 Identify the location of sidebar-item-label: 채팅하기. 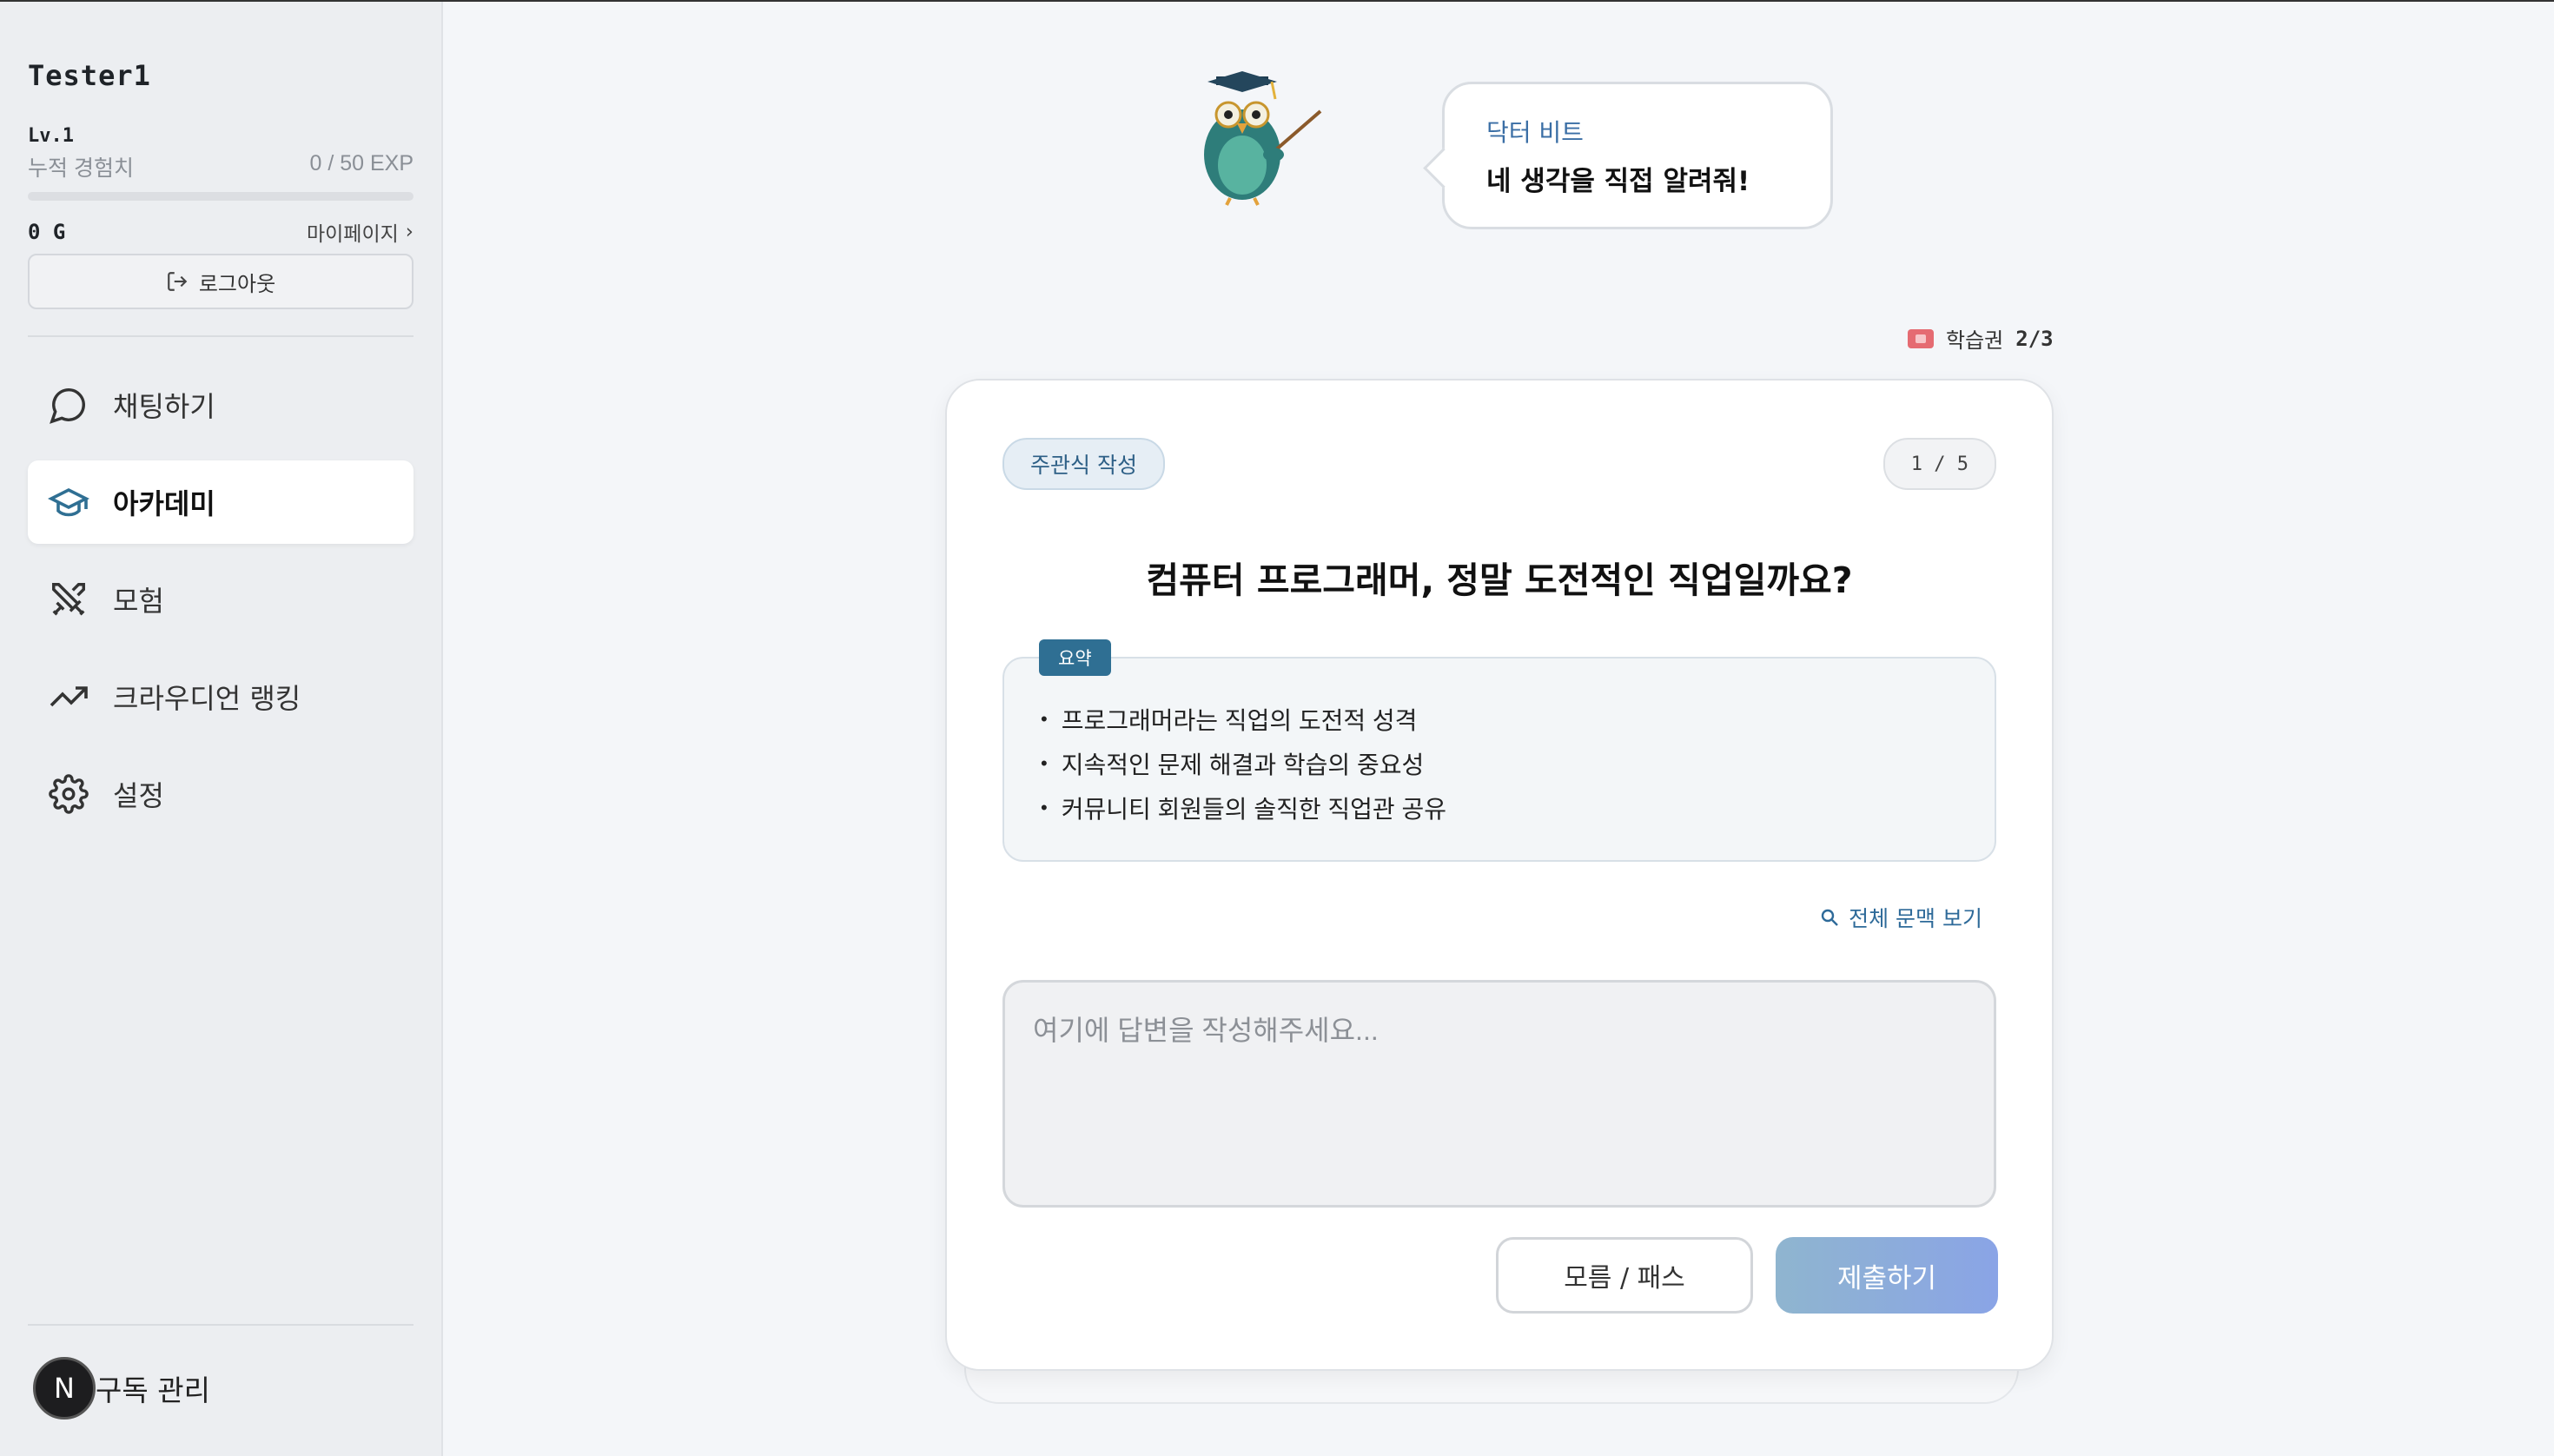
(164, 406).